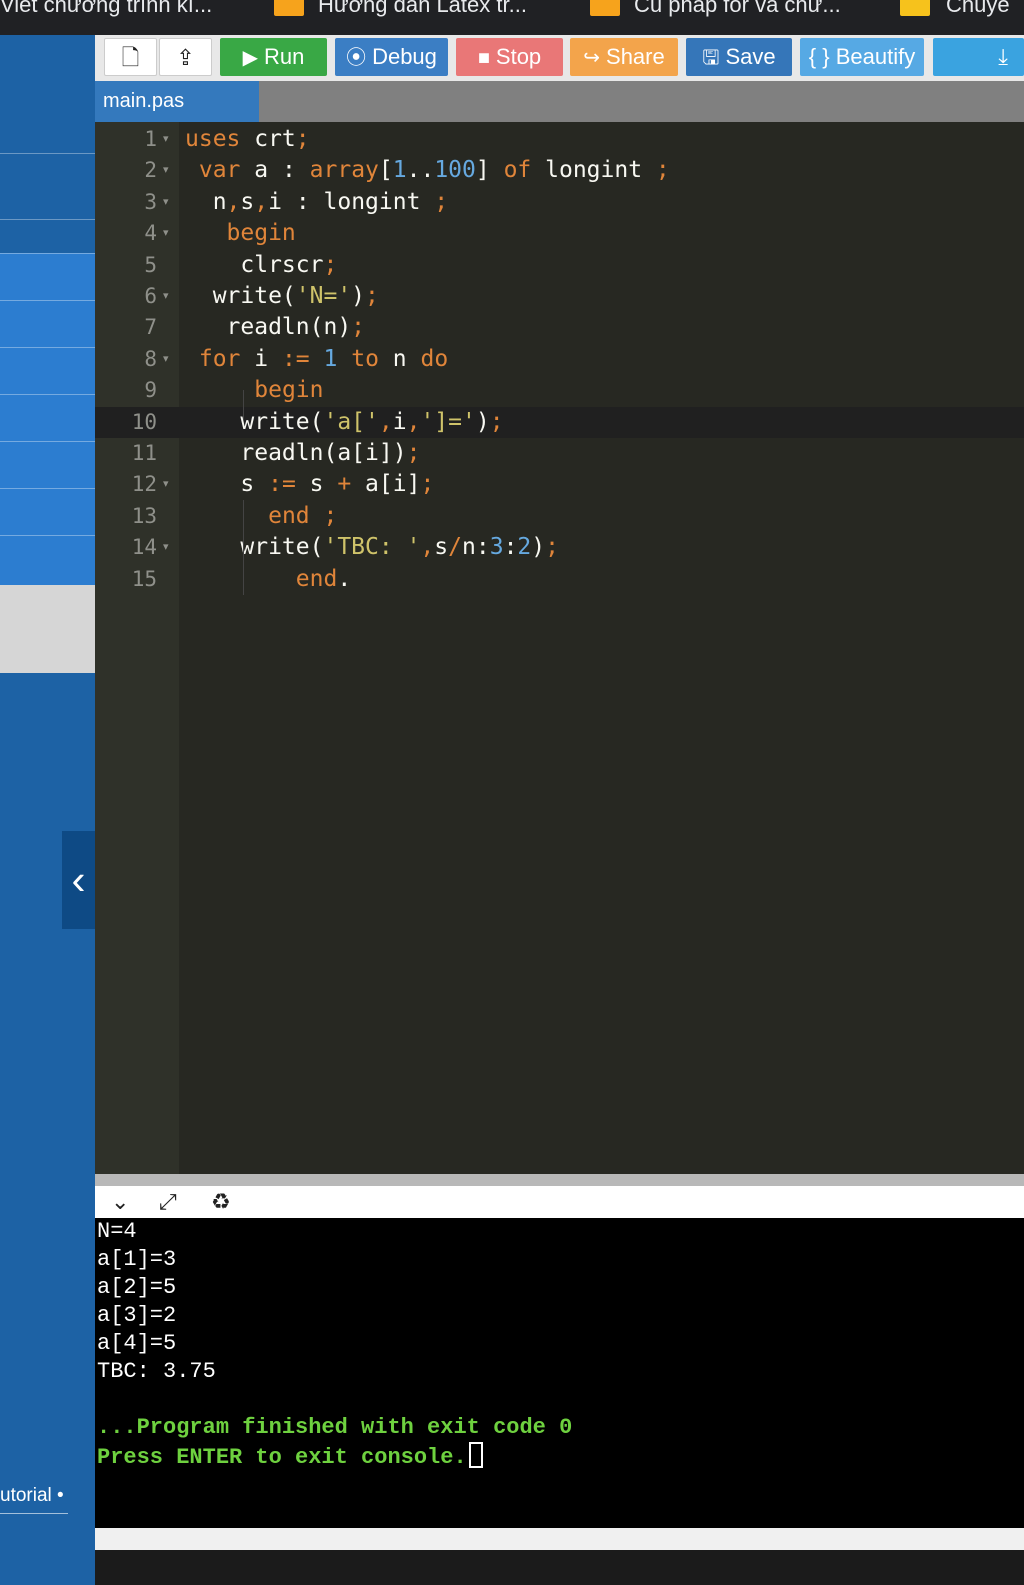 Image resolution: width=1024 pixels, height=1585 pixels. What do you see at coordinates (144, 484) in the screenshot?
I see `line-number: 12` at bounding box center [144, 484].